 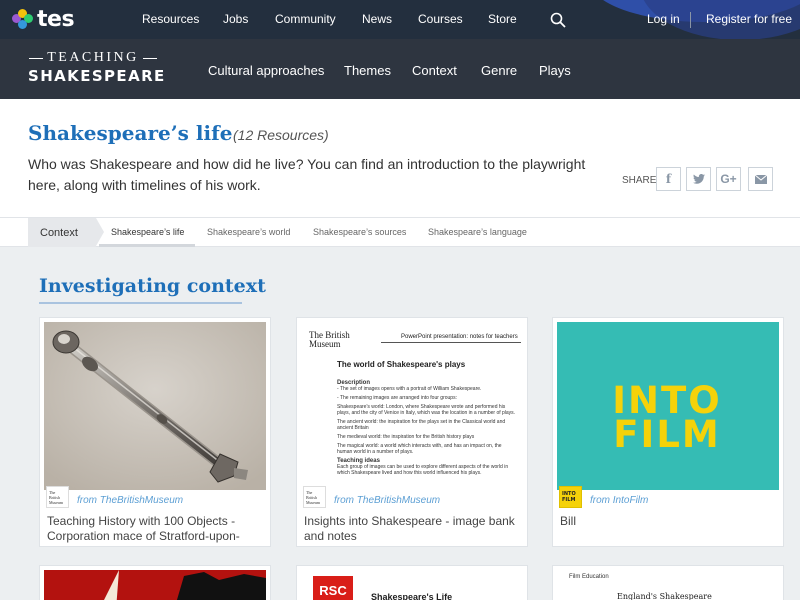 What do you see at coordinates (434, 70) in the screenshot?
I see `subnav-context: Context` at bounding box center [434, 70].